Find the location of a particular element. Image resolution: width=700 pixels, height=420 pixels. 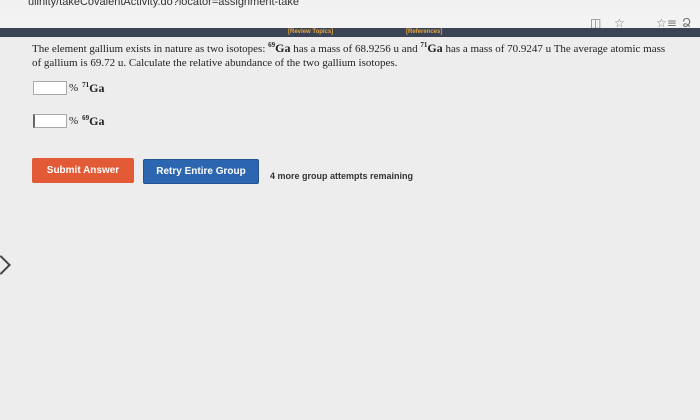

isotope-69-label: 69Ga is located at coordinates (279, 48).